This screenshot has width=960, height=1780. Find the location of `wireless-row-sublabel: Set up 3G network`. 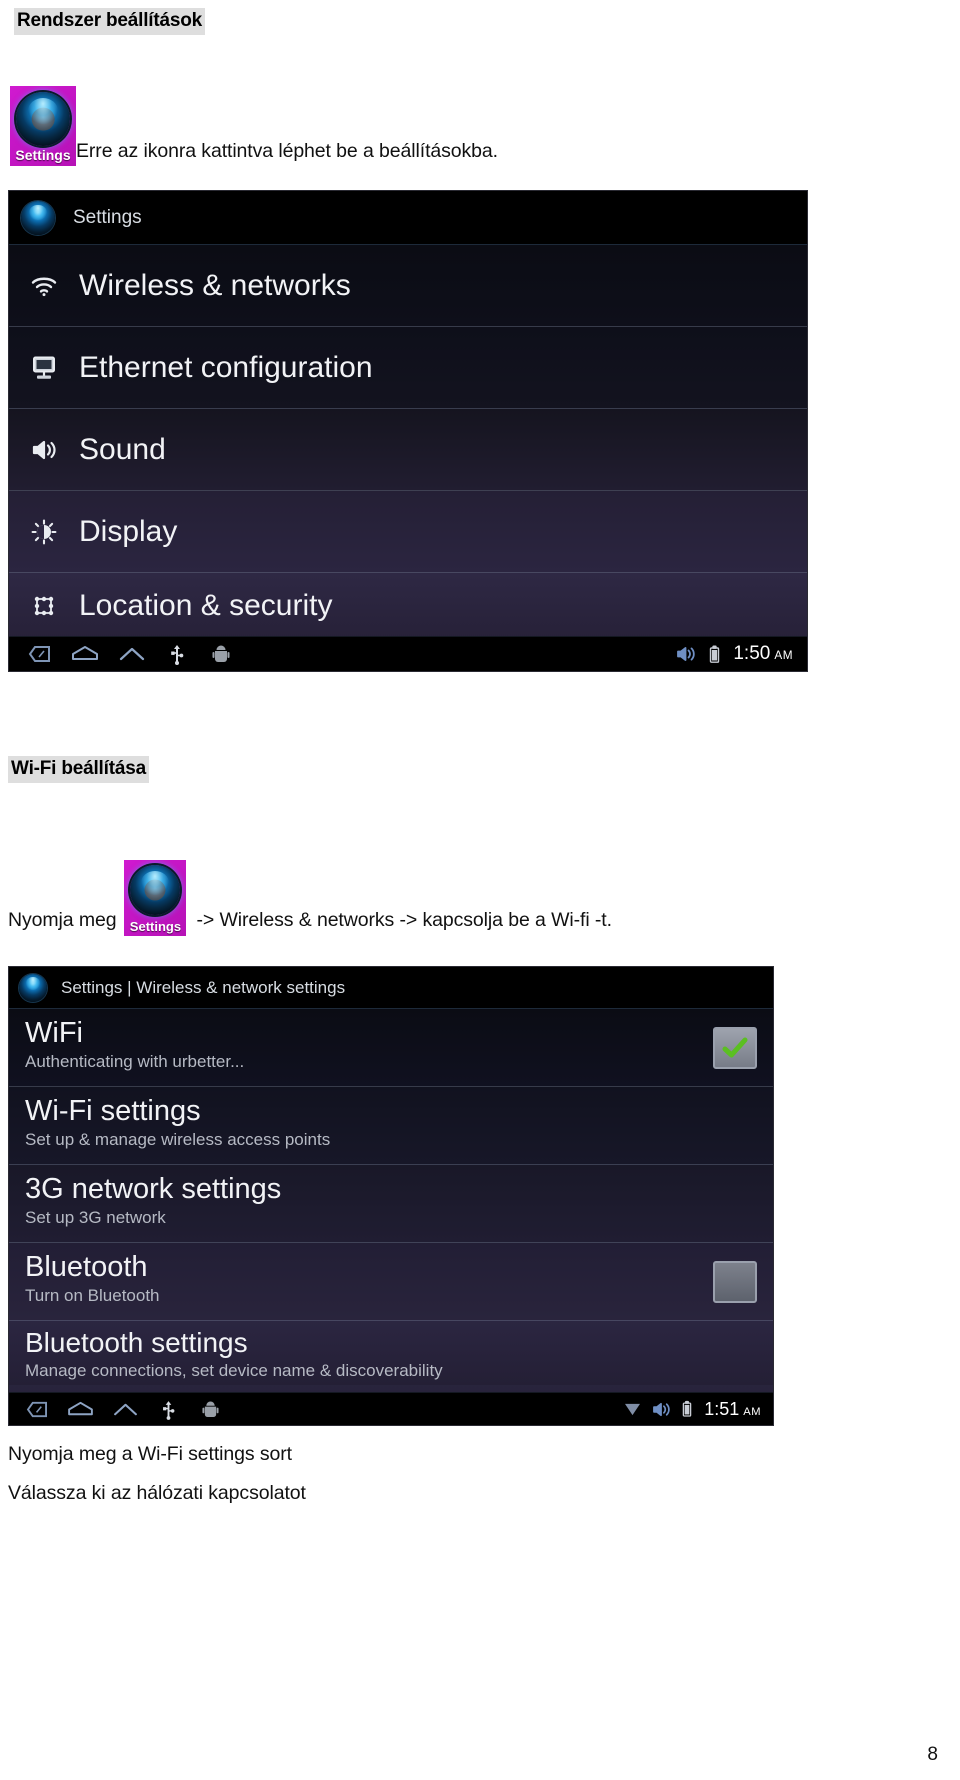

wireless-row-sublabel: Set up 3G network is located at coordinates (95, 1217).